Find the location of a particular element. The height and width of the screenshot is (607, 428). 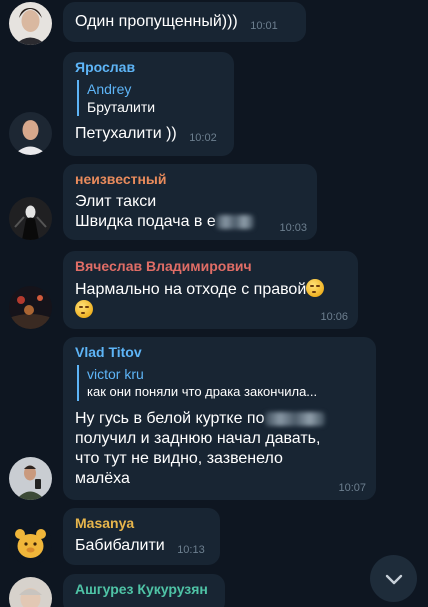

message-bubble: Один пропущенный))) 10:01 is located at coordinates (184, 22).